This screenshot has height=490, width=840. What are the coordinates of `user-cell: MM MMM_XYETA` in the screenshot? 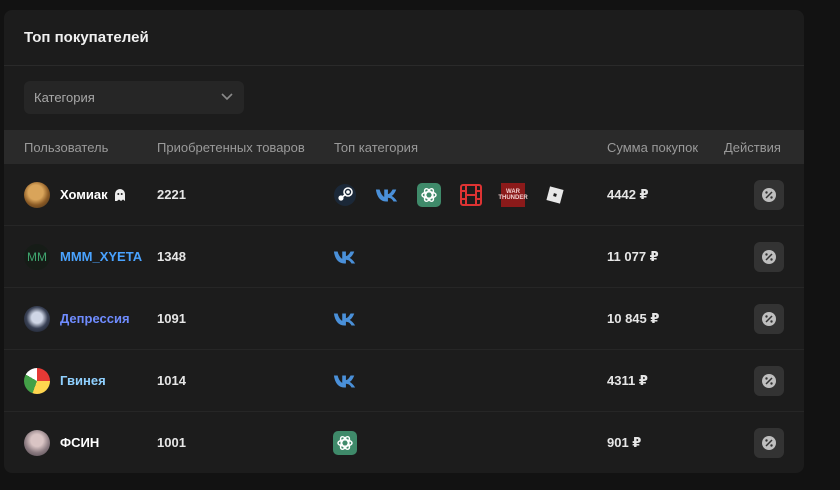 It's located at (83, 256).